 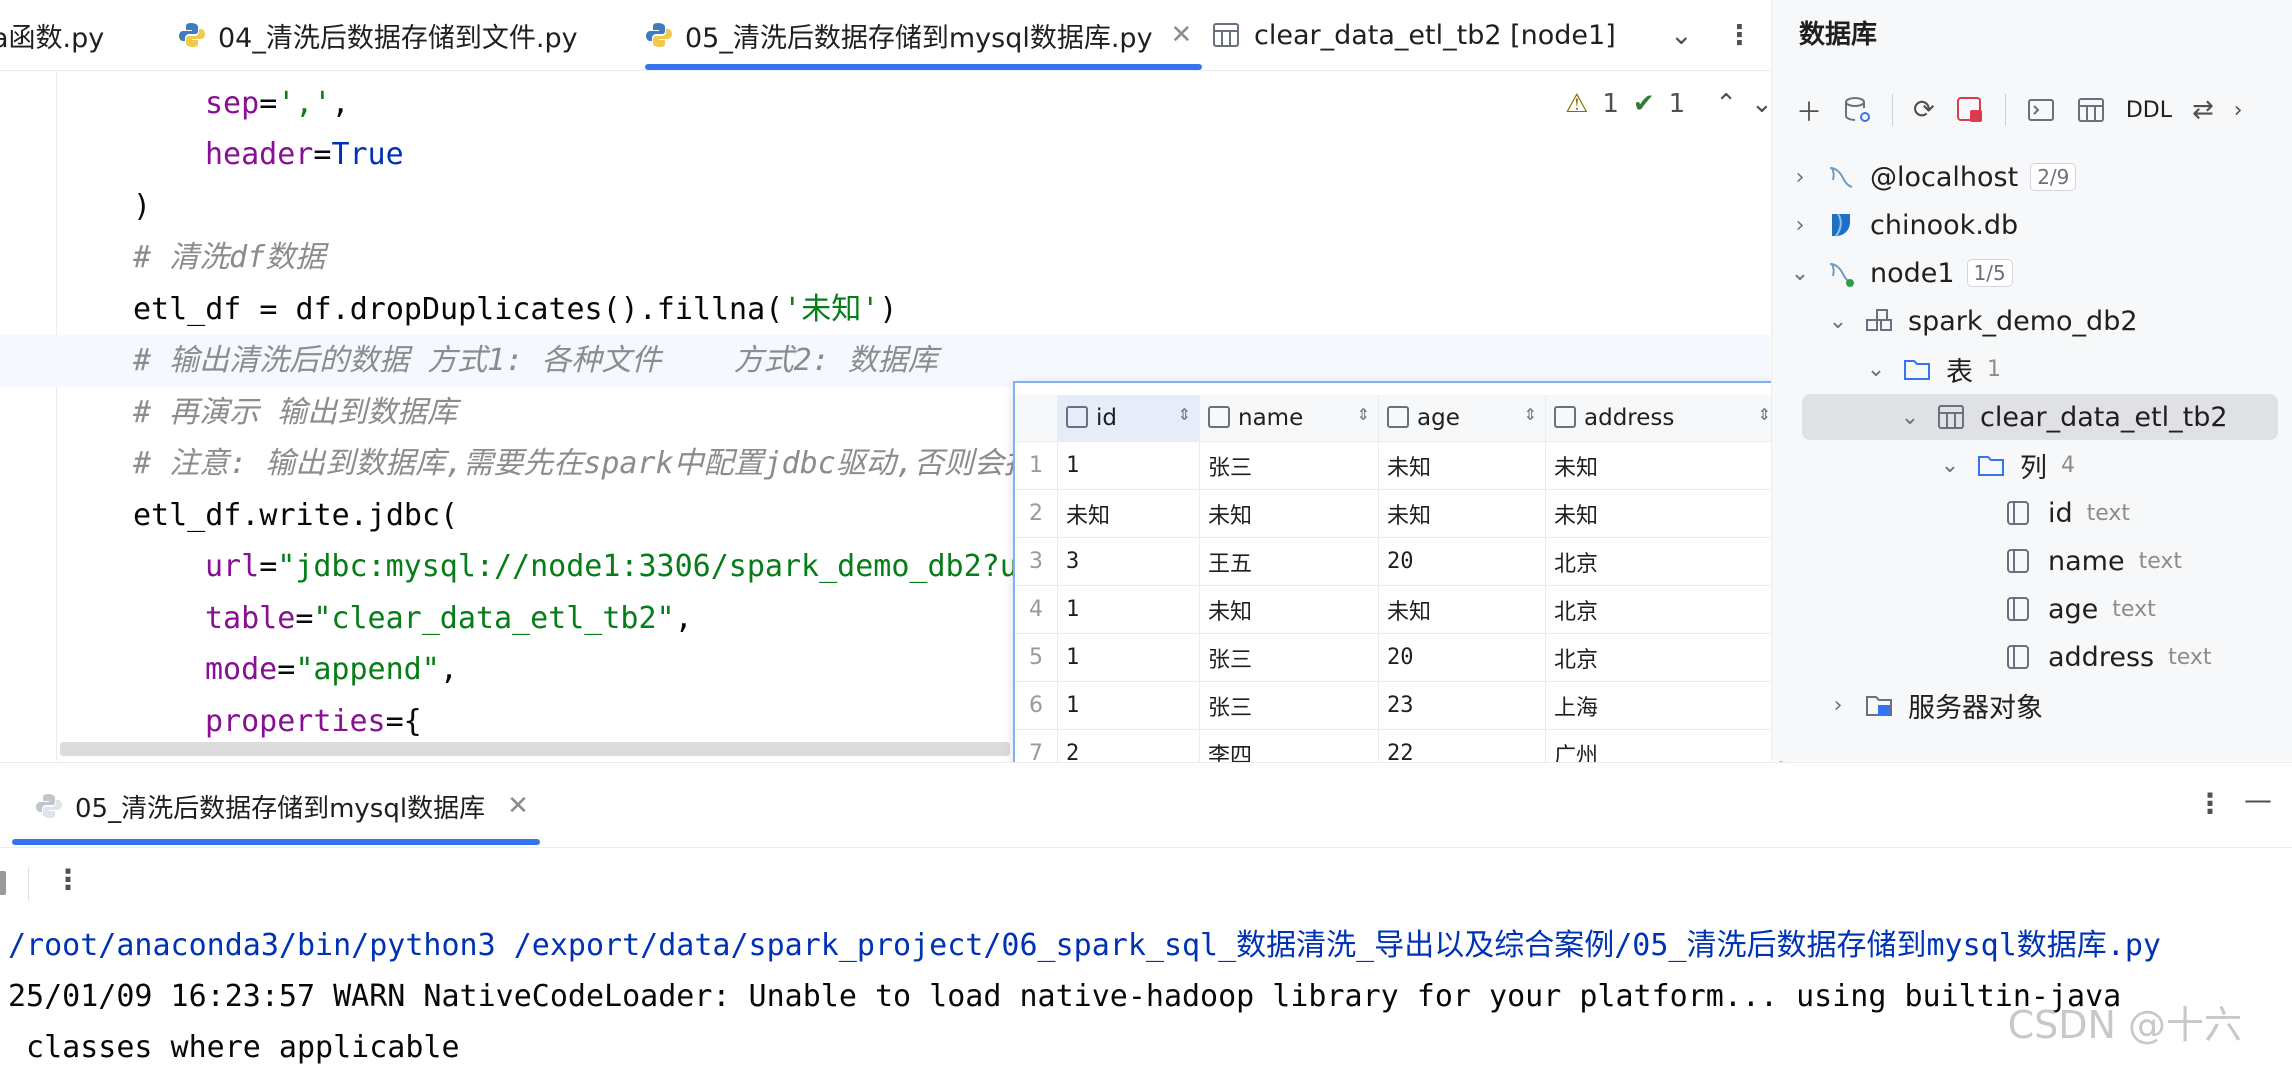 I want to click on tree-node-column-id: id text, so click(x=2067, y=513).